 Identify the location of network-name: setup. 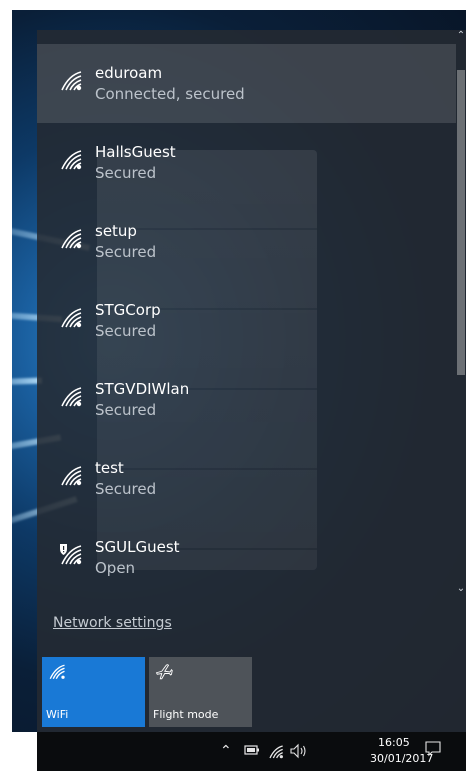
(116, 231).